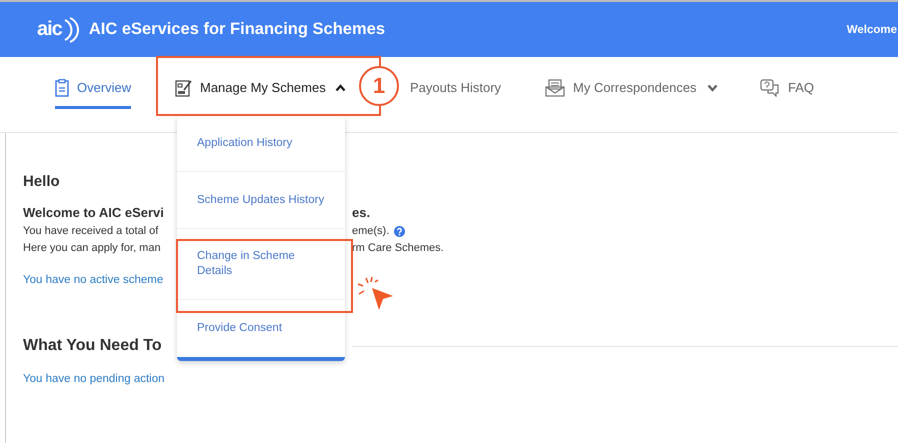  Describe the element at coordinates (787, 89) in the screenshot. I see `nav-tab: FAQ` at that location.